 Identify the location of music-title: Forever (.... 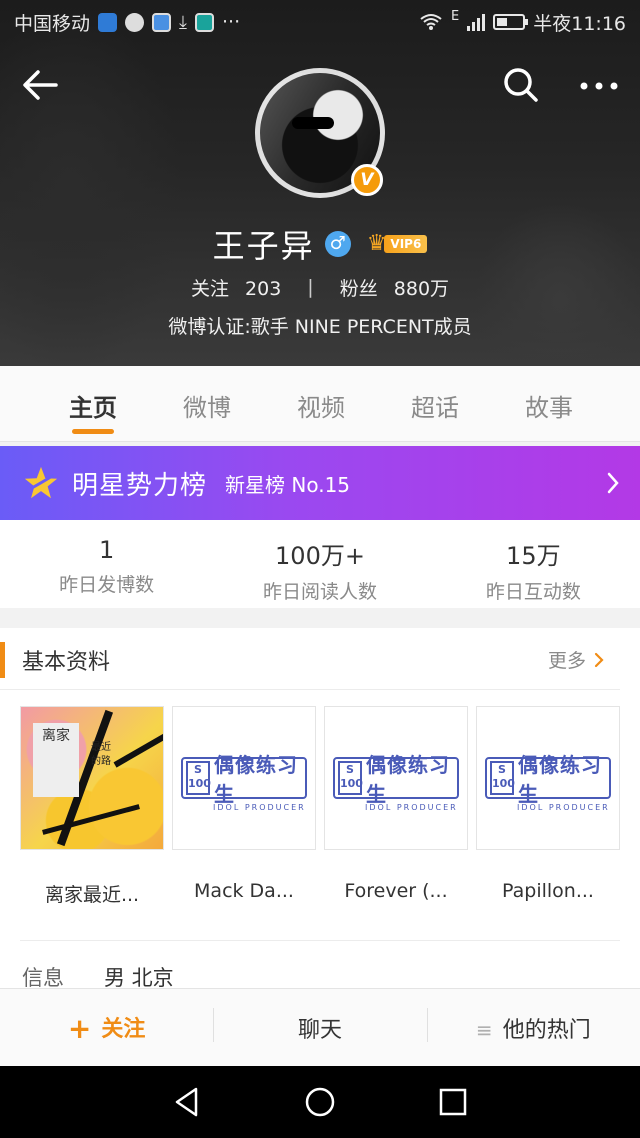
(396, 893).